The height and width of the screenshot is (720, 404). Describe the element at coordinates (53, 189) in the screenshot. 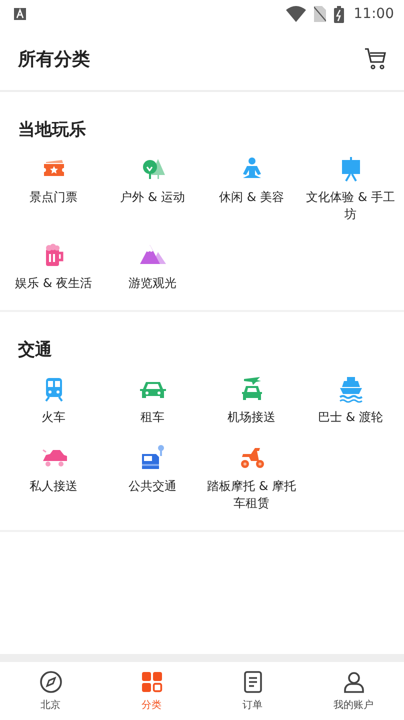

I see `category-item: 景点门票` at that location.